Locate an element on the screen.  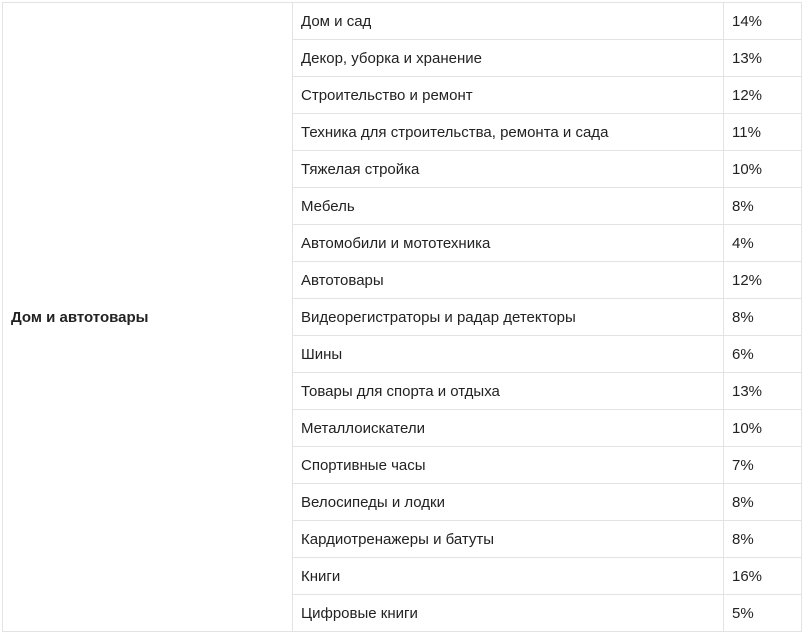
category-cell: Тяжелая стройка is located at coordinates (508, 169).